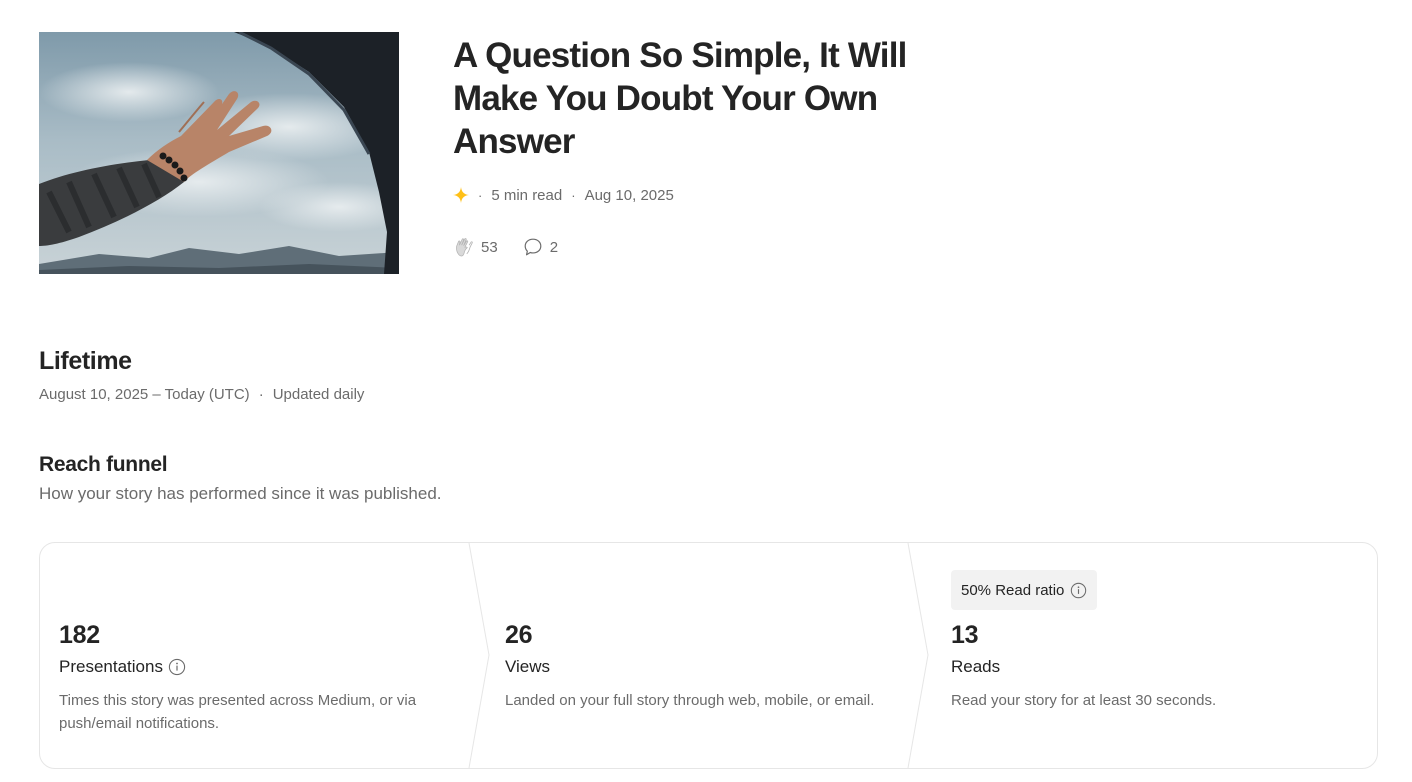 Image resolution: width=1412 pixels, height=782 pixels. What do you see at coordinates (1013, 590) in the screenshot?
I see `read-ratio-text: 50% Read ratio` at bounding box center [1013, 590].